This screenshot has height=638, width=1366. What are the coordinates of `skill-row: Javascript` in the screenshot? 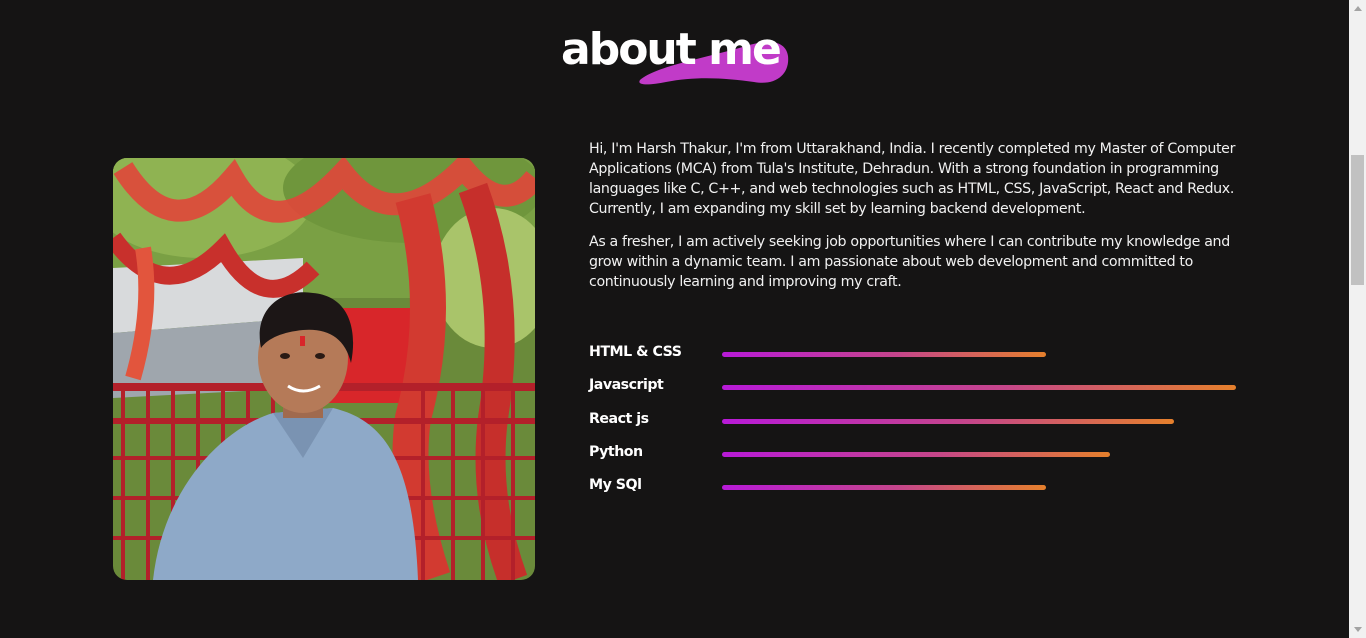 It's located at (919, 391).